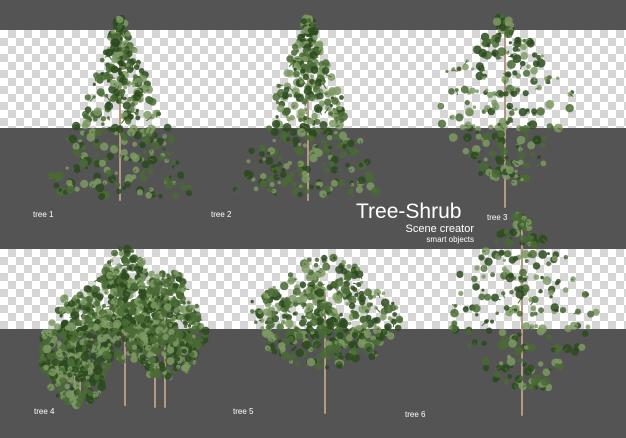  I want to click on title-subtitle: Scene creator, so click(439, 229).